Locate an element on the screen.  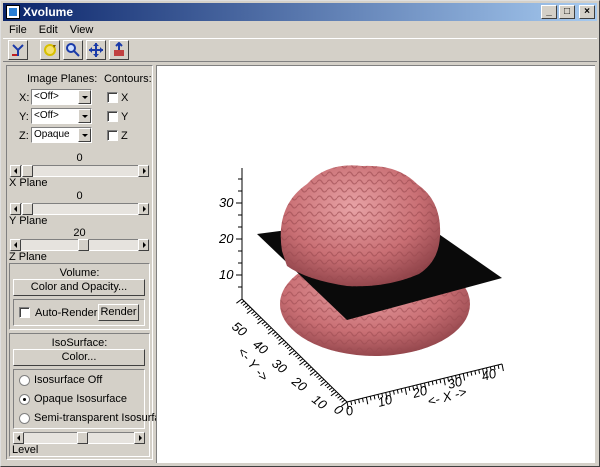
y-contour-checkbox is located at coordinates (112, 116).